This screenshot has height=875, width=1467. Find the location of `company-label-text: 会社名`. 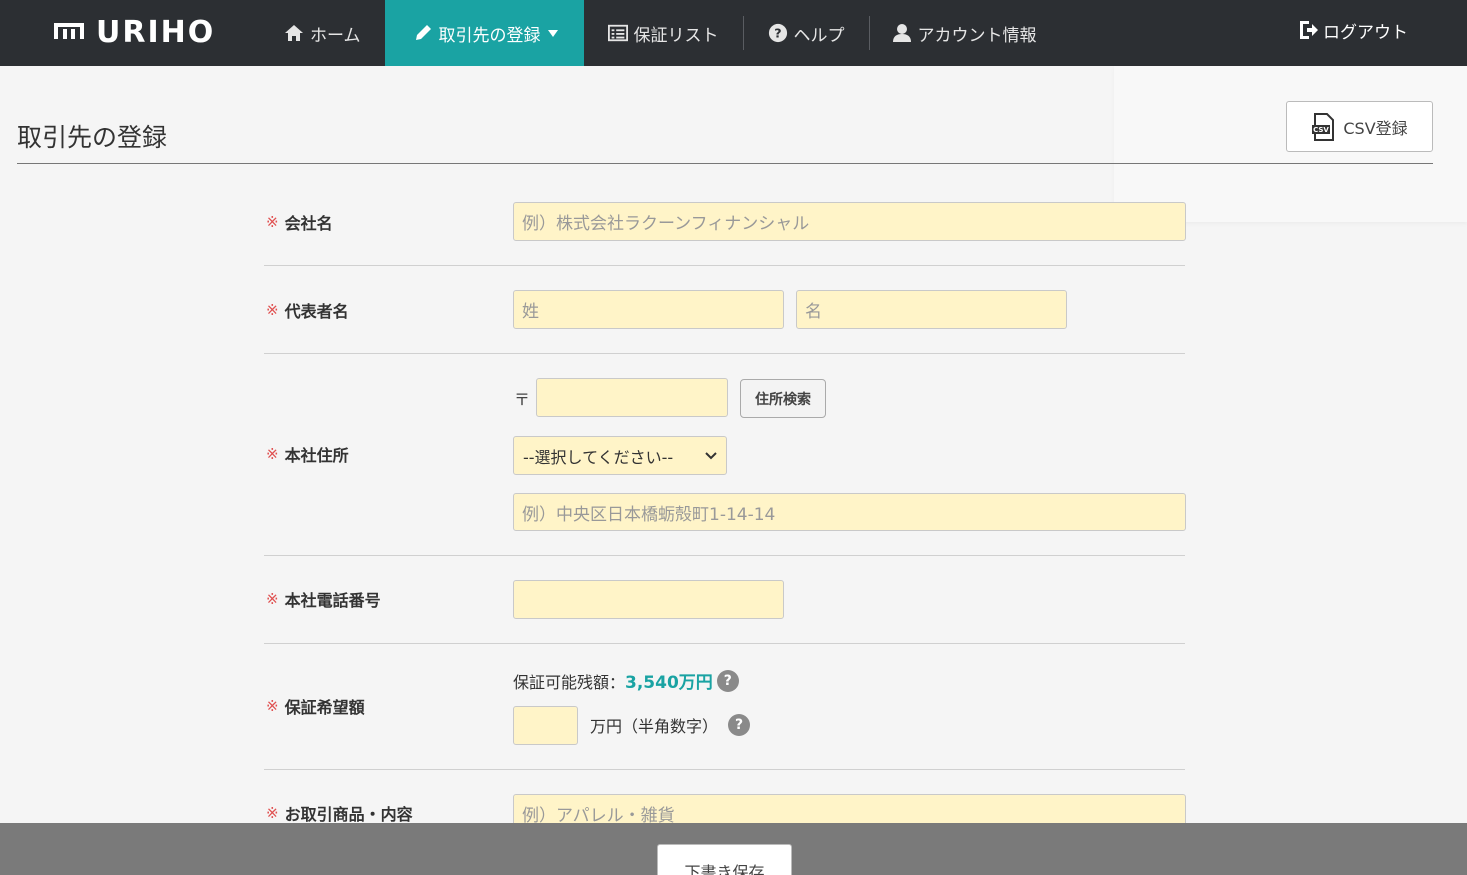

company-label-text: 会社名 is located at coordinates (308, 223).